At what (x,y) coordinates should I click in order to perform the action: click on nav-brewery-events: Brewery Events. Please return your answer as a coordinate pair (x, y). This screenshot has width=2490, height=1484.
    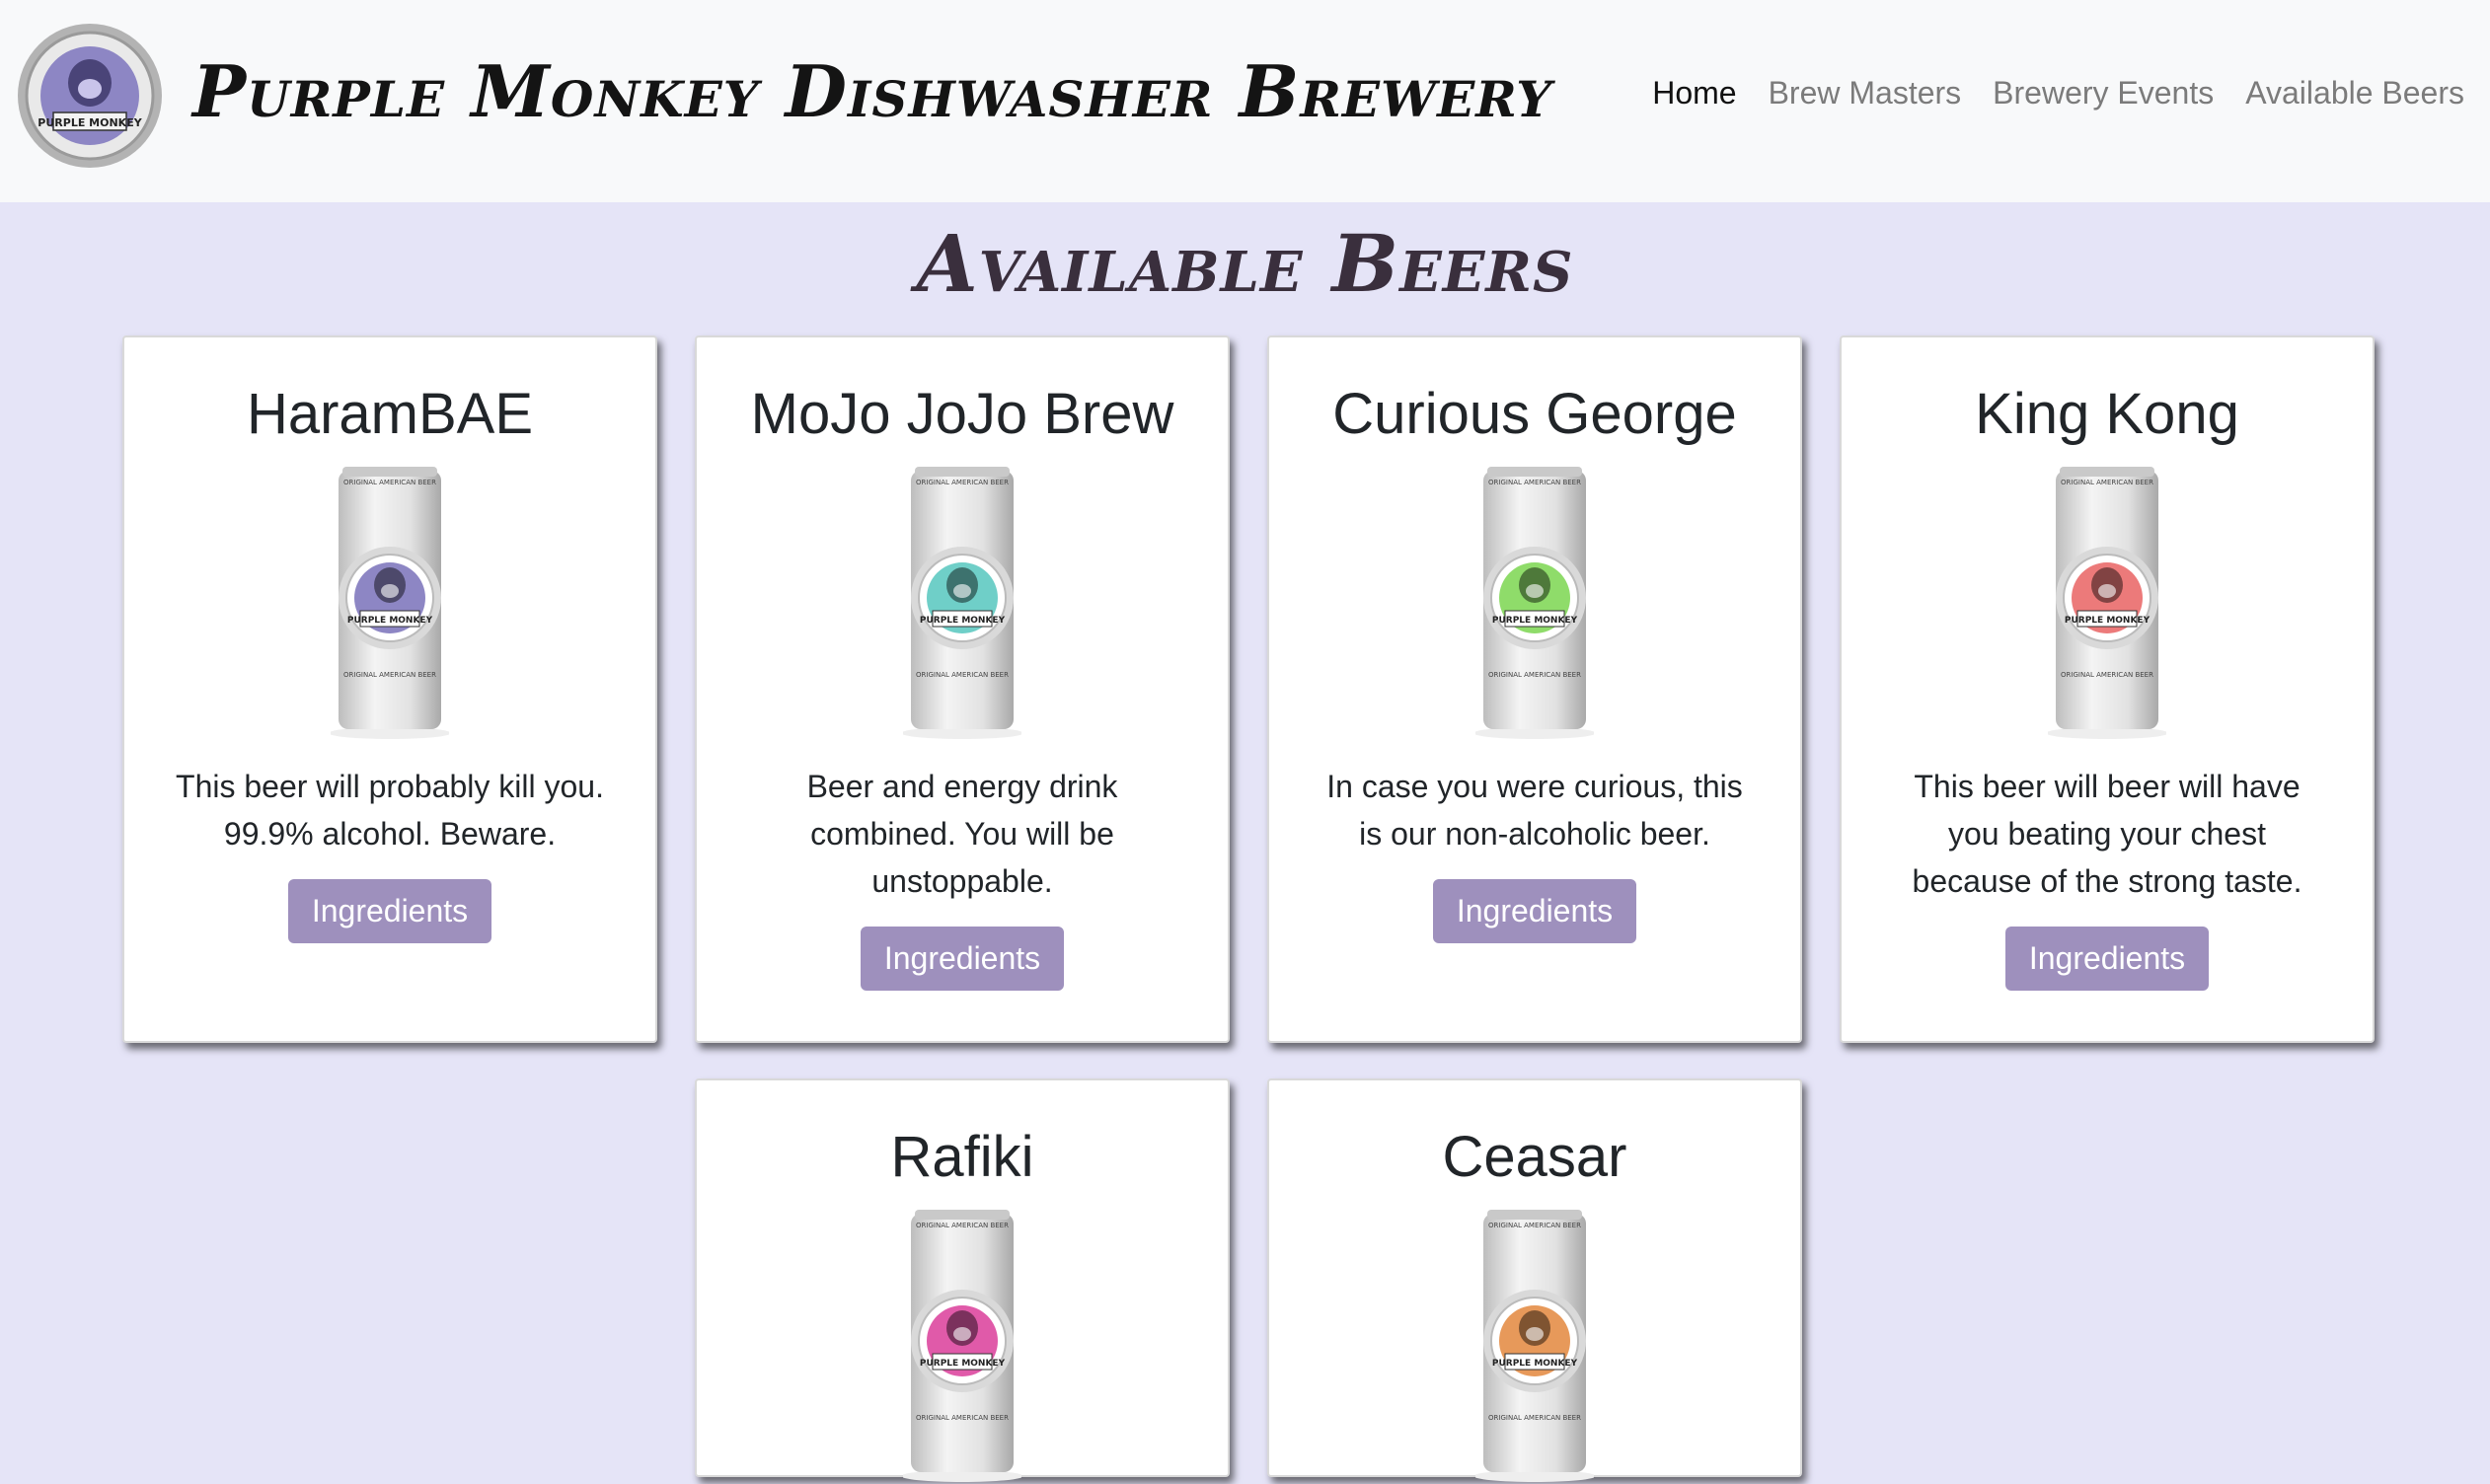
    Looking at the image, I should click on (2104, 93).